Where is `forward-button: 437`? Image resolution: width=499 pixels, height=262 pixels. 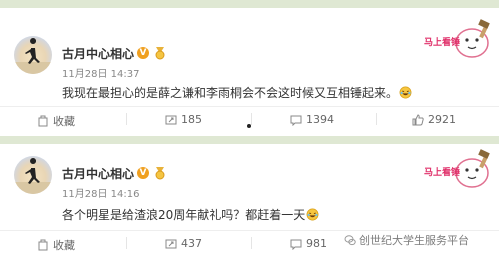 forward-button: 437 is located at coordinates (183, 243).